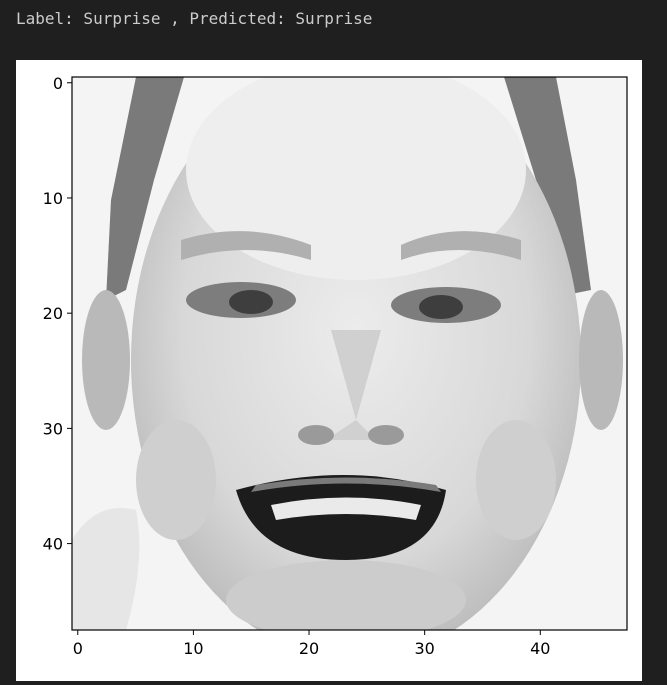 The width and height of the screenshot is (667, 685). Describe the element at coordinates (53, 313) in the screenshot. I see `y-tick-label: 20` at that location.